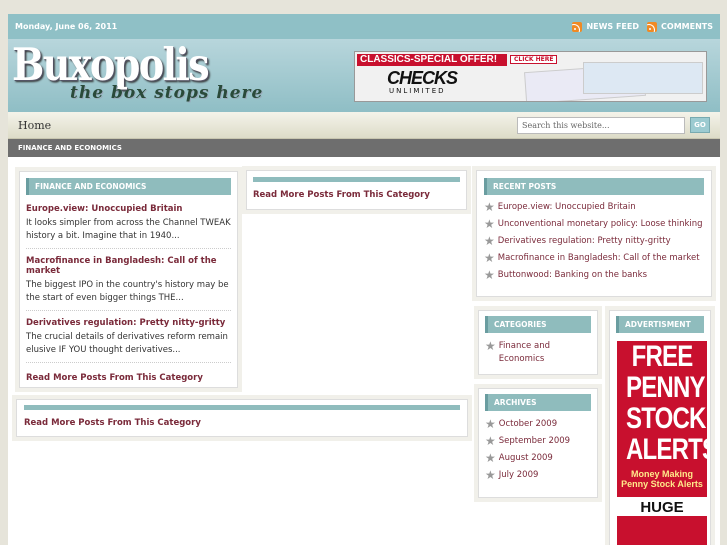  I want to click on archive-link: July 2009, so click(519, 475).